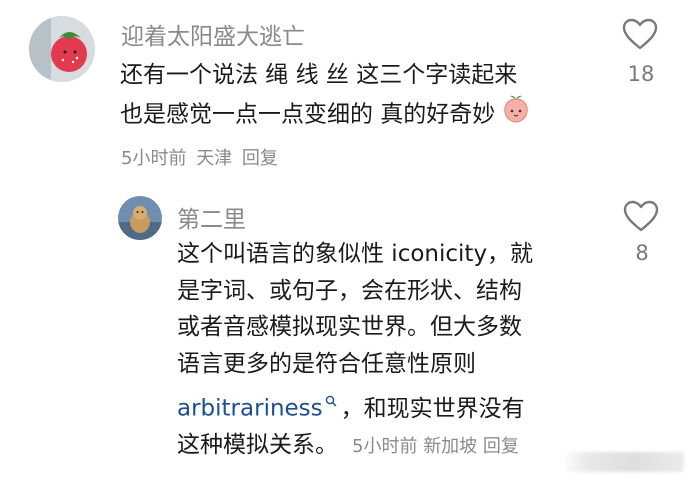 The image size is (690, 481). I want to click on comment-location: 新加坡, so click(450, 447).